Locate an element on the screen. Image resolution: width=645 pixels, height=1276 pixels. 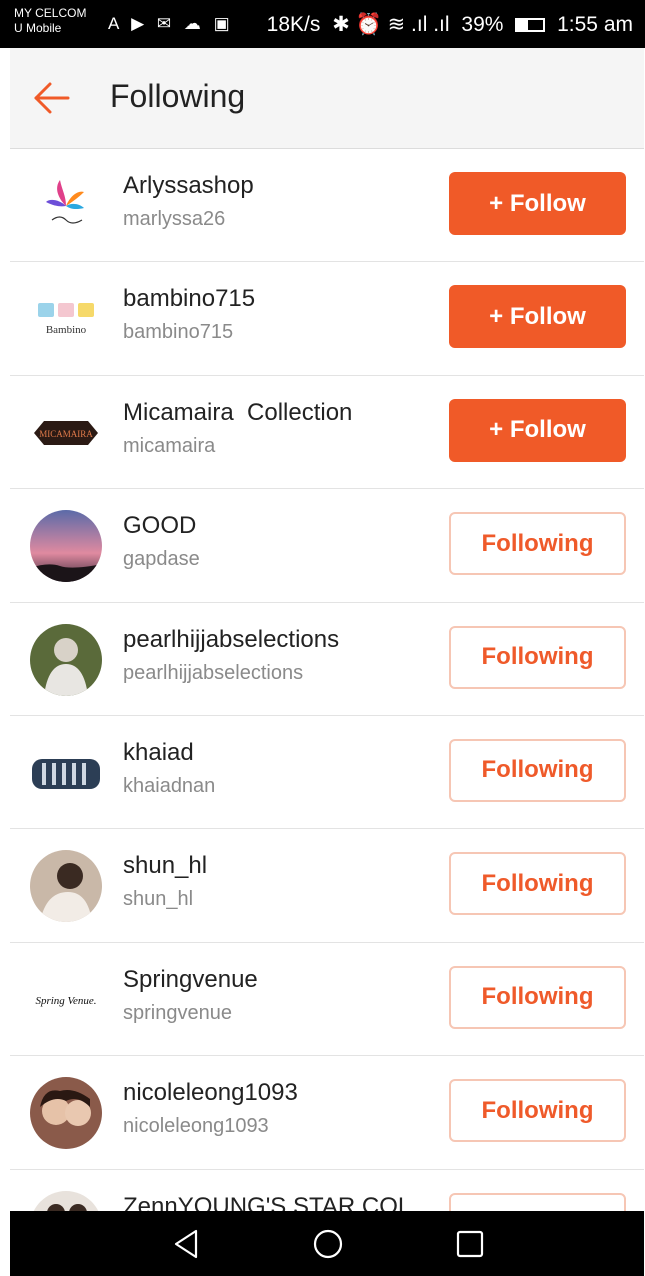
battery-icon is located at coordinates (530, 25).